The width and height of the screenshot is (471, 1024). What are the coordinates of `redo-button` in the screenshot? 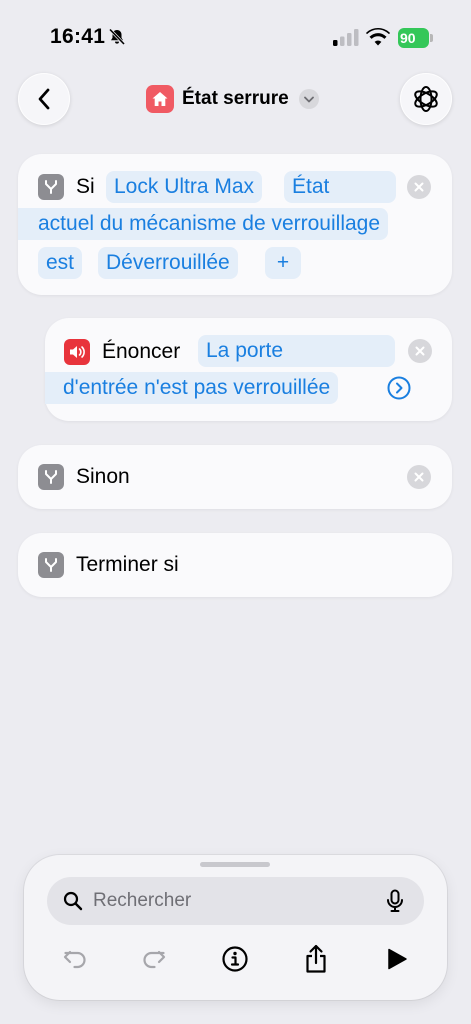 It's located at (154, 959).